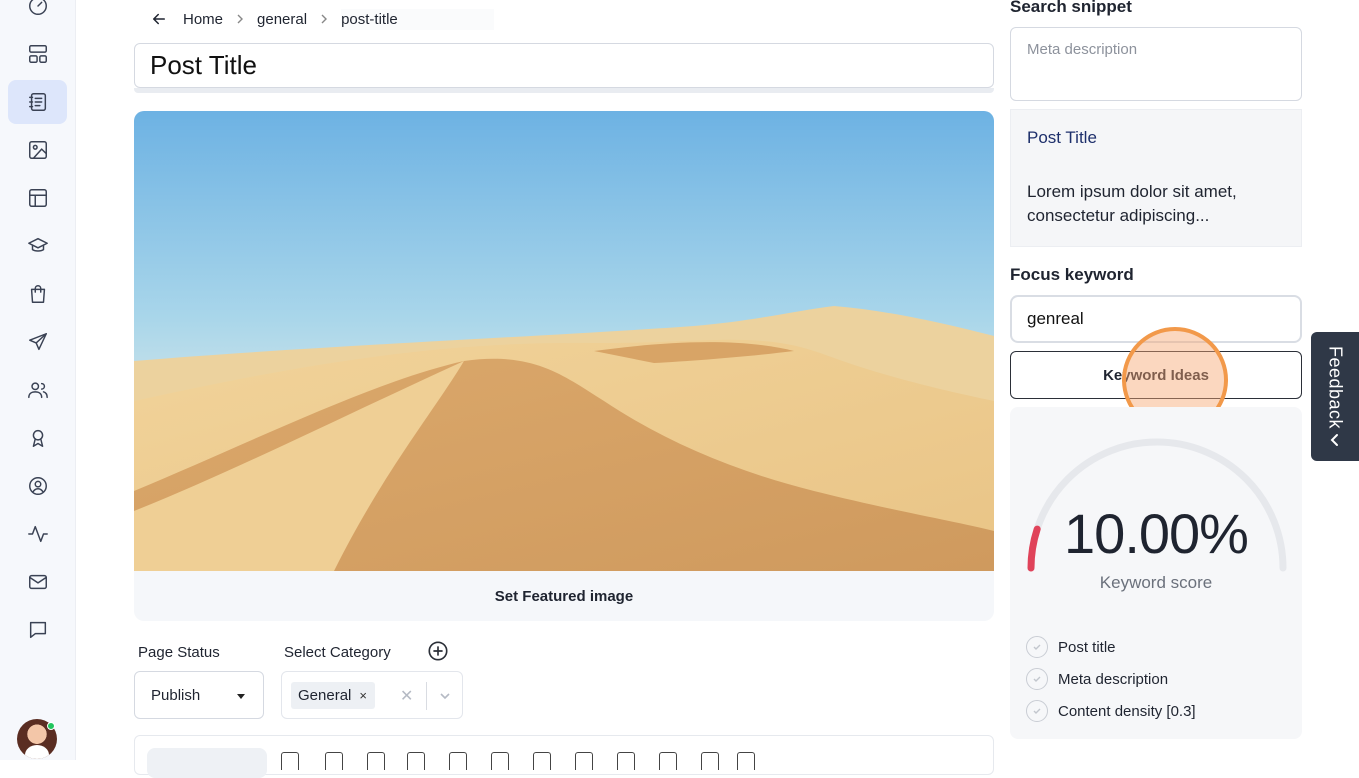 This screenshot has height=778, width=1359. I want to click on italic-icon, so click(334, 761).